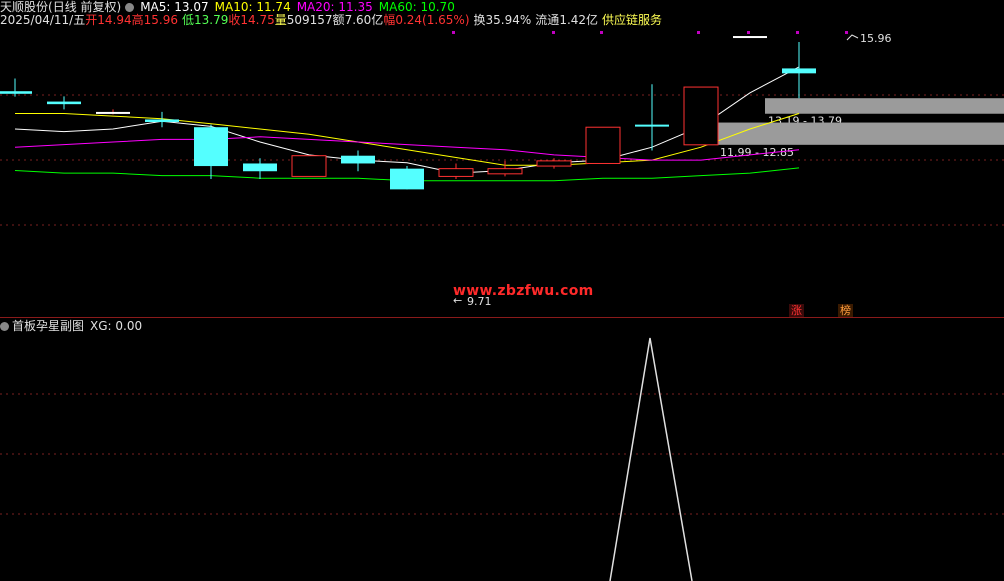 This screenshot has height=581, width=1004. What do you see at coordinates (502, 317) in the screenshot?
I see `pane-separator` at bounding box center [502, 317].